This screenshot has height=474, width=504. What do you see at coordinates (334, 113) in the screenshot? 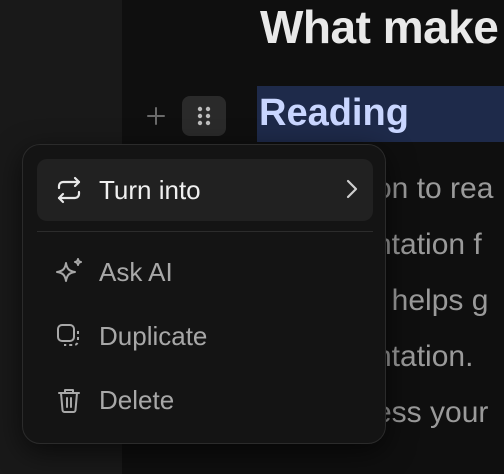
I see `heading-text: Reading` at bounding box center [334, 113].